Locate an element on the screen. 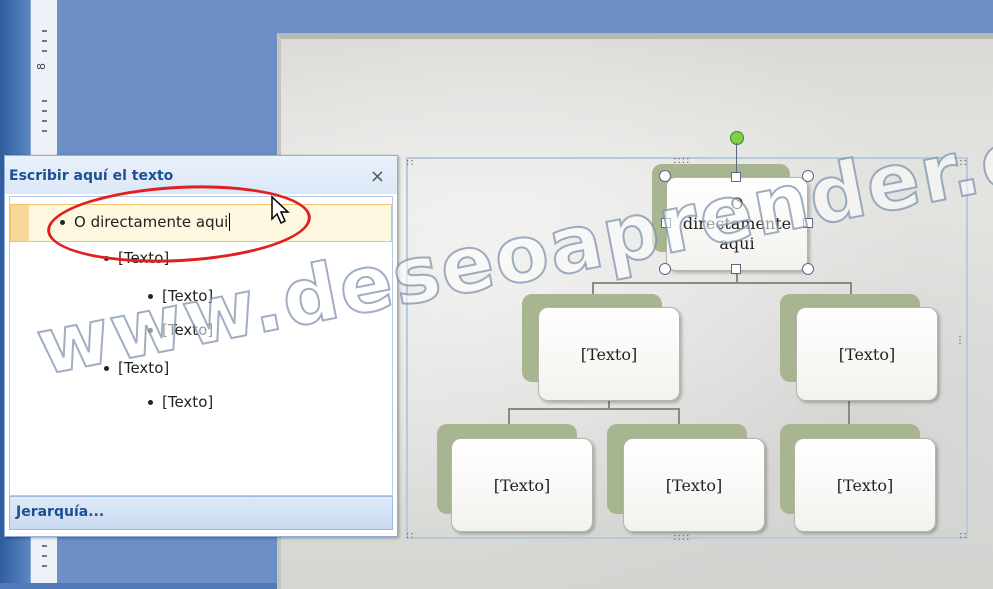 This screenshot has height=589, width=993. smartart-box-bottom-1-text: [Texto] is located at coordinates (522, 485).